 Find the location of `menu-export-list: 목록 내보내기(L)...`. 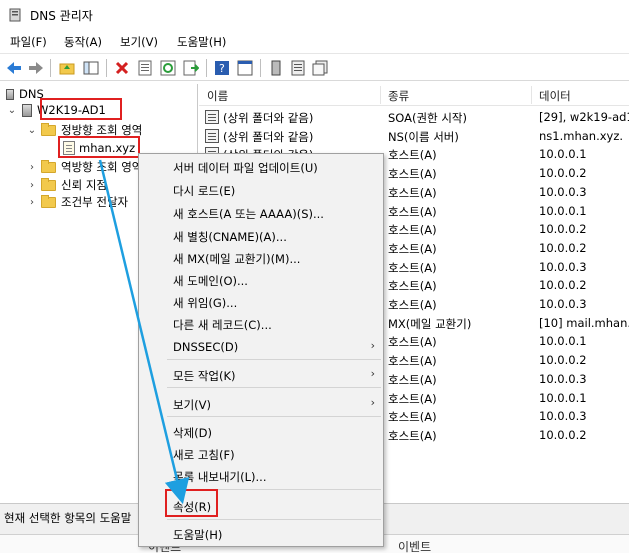

menu-export-list: 목록 내보내기(L)... is located at coordinates (219, 477).